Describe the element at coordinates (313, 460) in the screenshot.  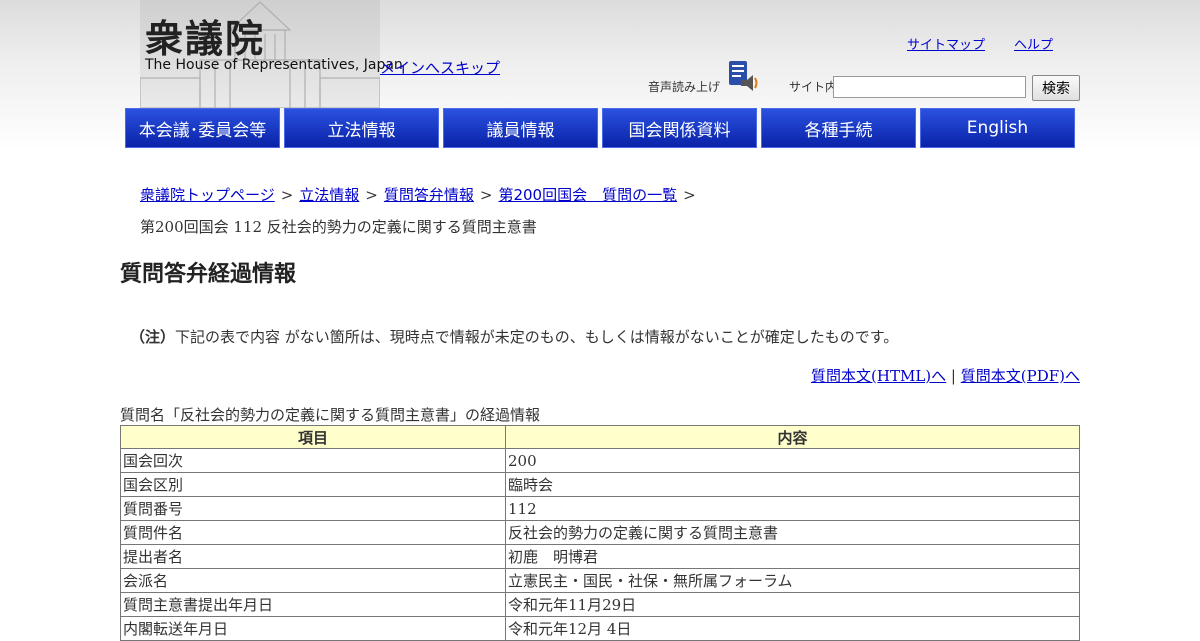
I see `table-cell-item: 国会回次` at that location.